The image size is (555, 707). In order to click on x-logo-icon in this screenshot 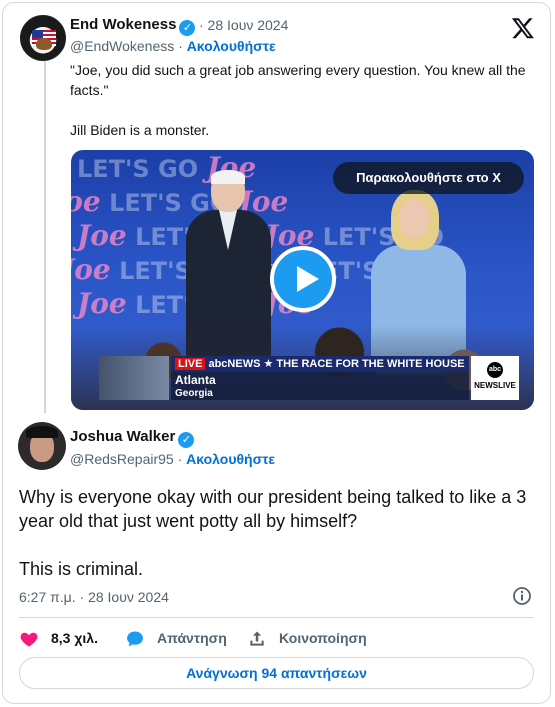, I will do `click(523, 28)`.